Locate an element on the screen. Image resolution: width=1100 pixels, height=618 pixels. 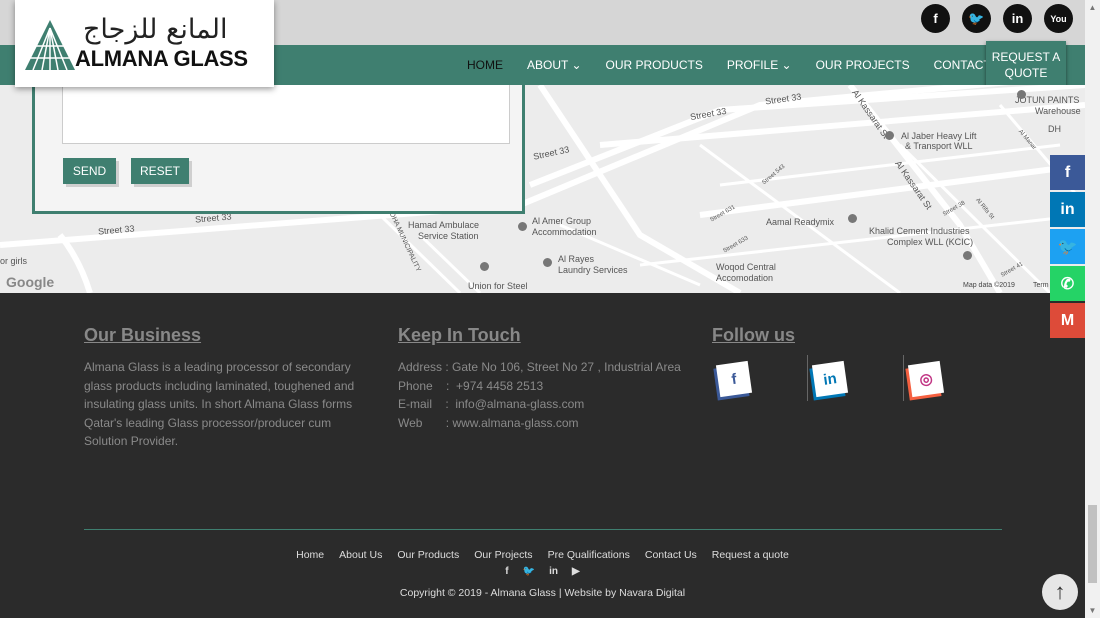
footer-link-home: Home is located at coordinates (310, 555).